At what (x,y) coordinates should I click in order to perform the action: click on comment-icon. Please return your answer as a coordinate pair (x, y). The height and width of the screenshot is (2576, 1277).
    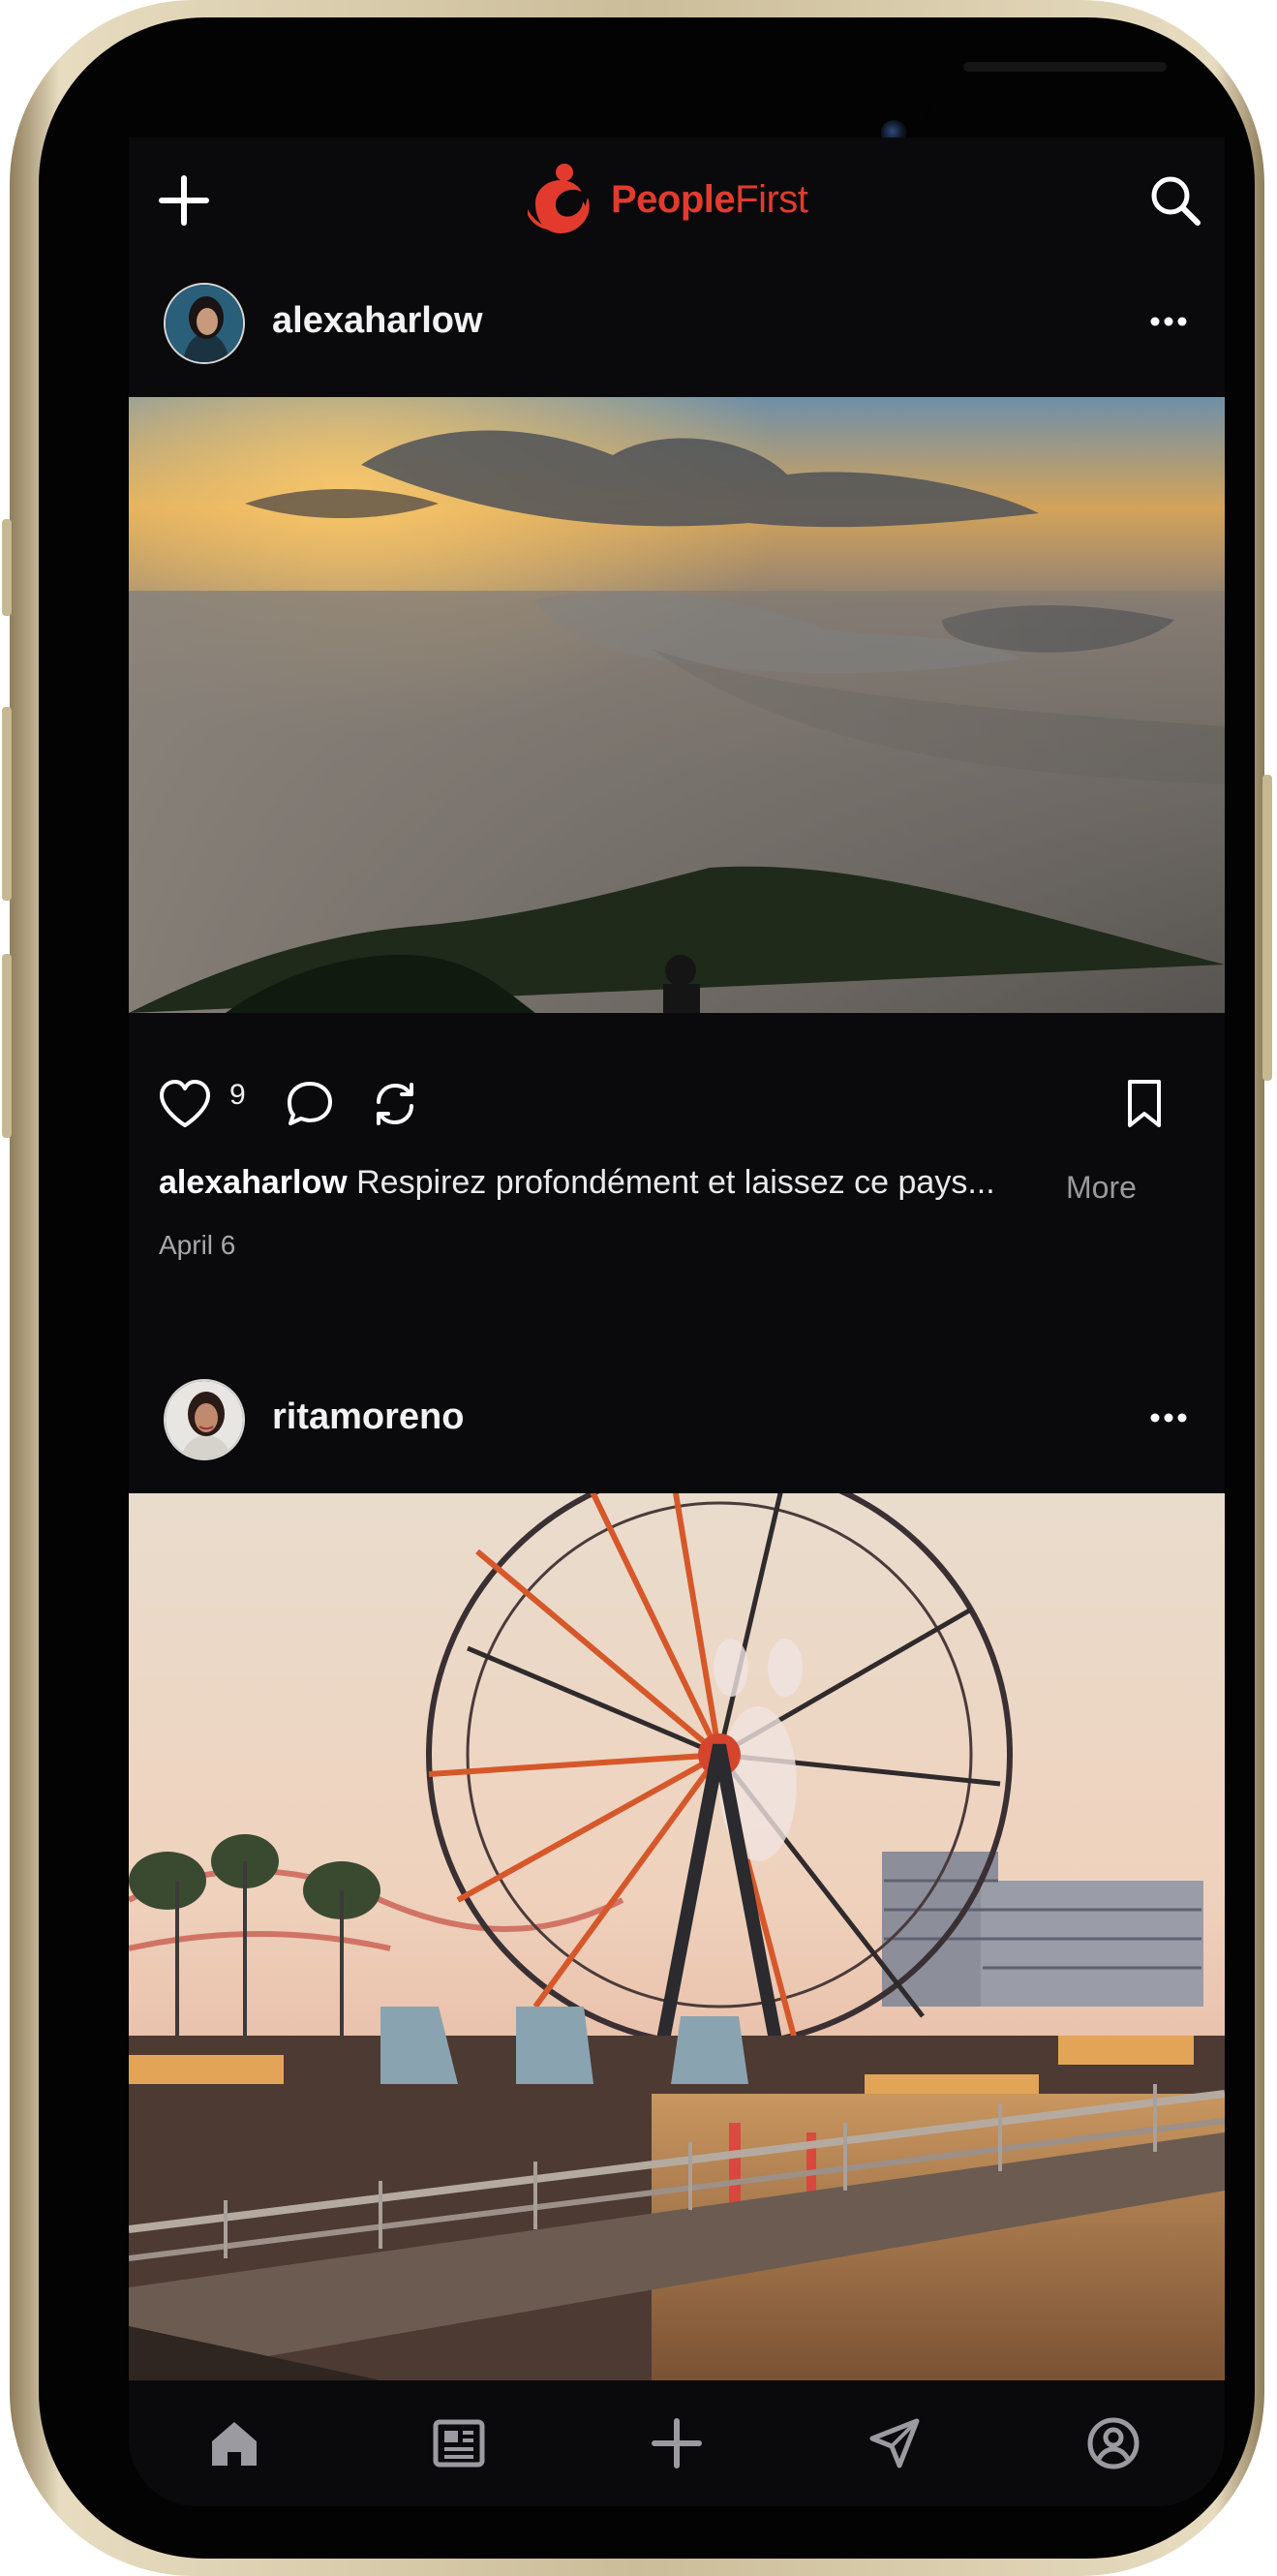
    Looking at the image, I should click on (310, 1104).